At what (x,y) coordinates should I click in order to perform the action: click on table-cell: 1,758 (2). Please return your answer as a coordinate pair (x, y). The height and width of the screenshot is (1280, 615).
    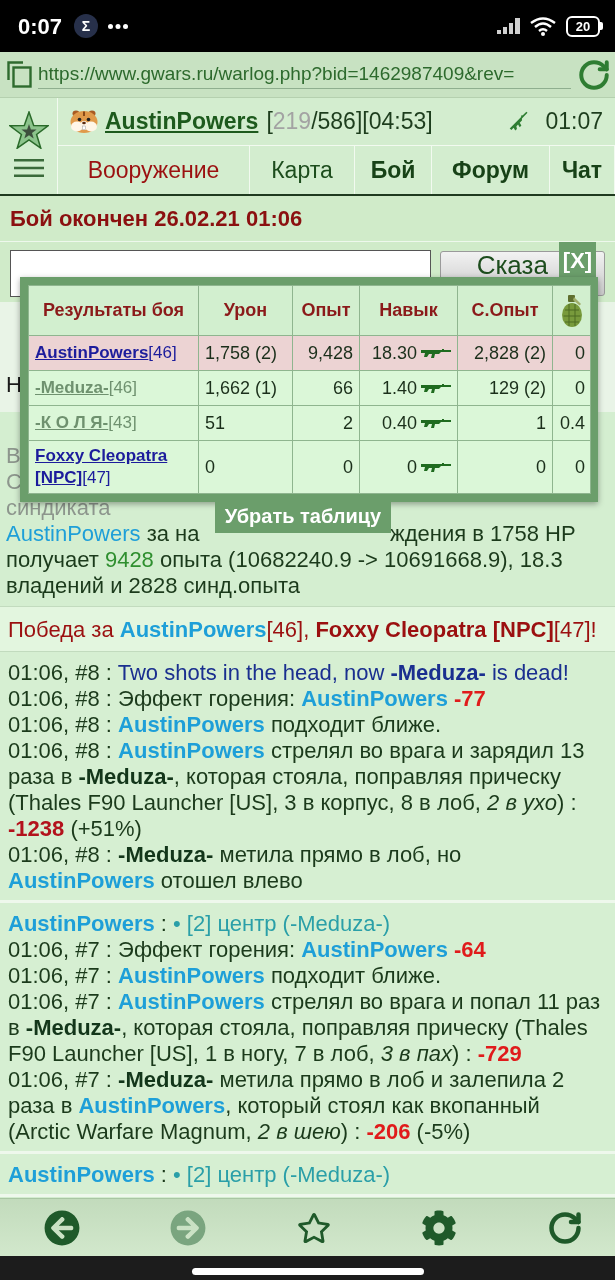
    Looking at the image, I should click on (245, 353).